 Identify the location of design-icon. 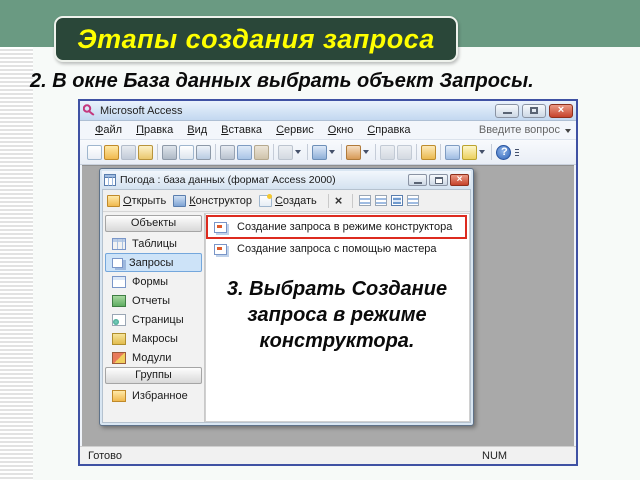
(180, 200).